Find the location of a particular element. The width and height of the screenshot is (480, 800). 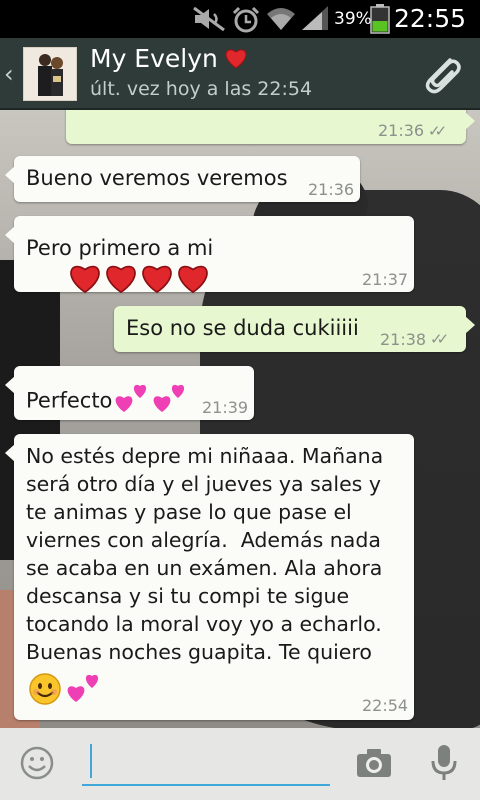

message-text: Eso no se duda cukiiiii is located at coordinates (242, 328).